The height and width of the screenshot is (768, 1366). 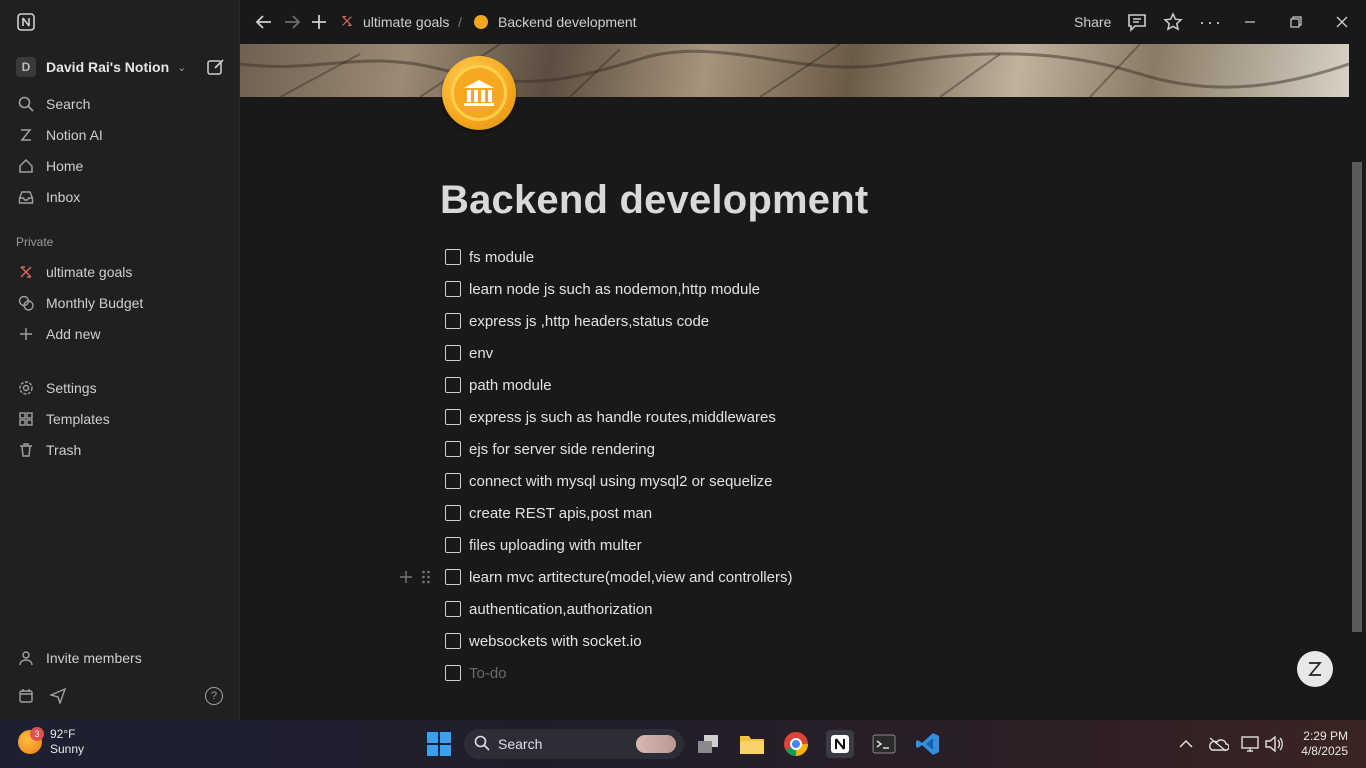 What do you see at coordinates (214, 696) in the screenshot?
I see `help-icon: ?` at bounding box center [214, 696].